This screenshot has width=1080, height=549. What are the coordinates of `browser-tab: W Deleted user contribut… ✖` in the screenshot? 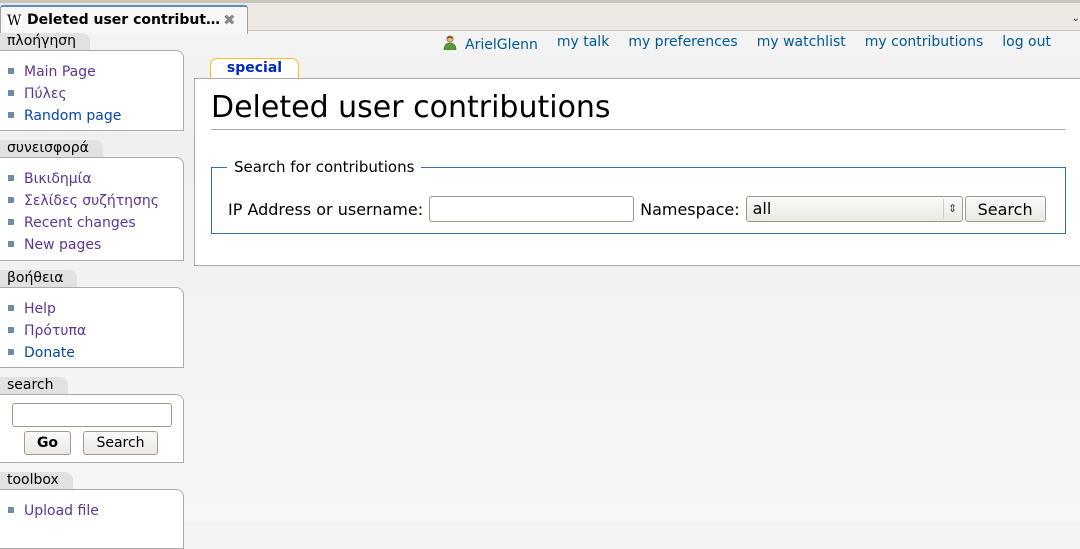 It's located at (124, 19).